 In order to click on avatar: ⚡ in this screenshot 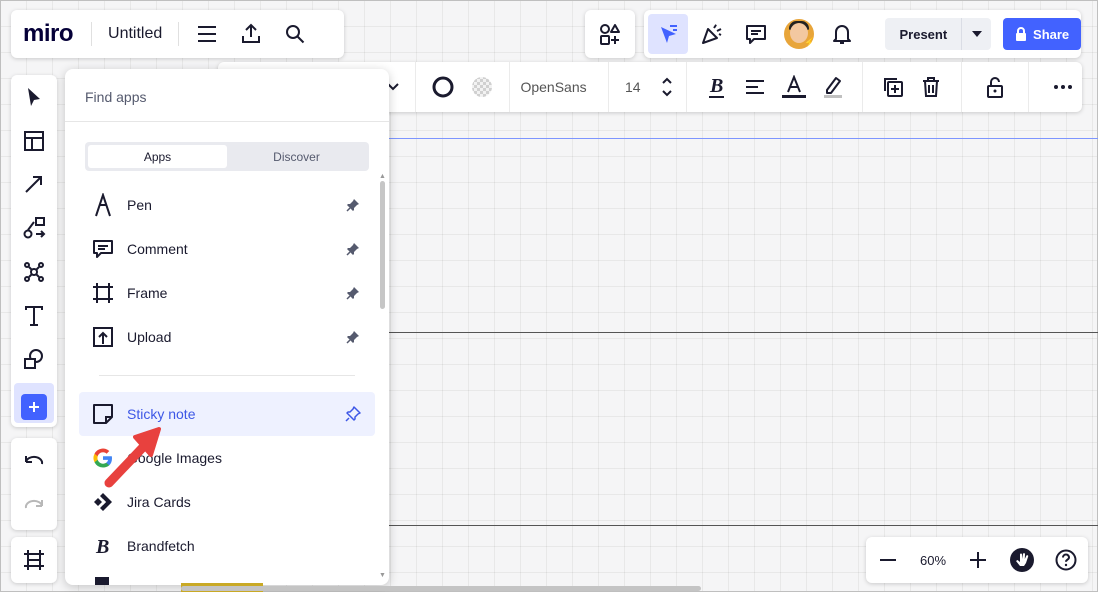, I will do `click(798, 34)`.